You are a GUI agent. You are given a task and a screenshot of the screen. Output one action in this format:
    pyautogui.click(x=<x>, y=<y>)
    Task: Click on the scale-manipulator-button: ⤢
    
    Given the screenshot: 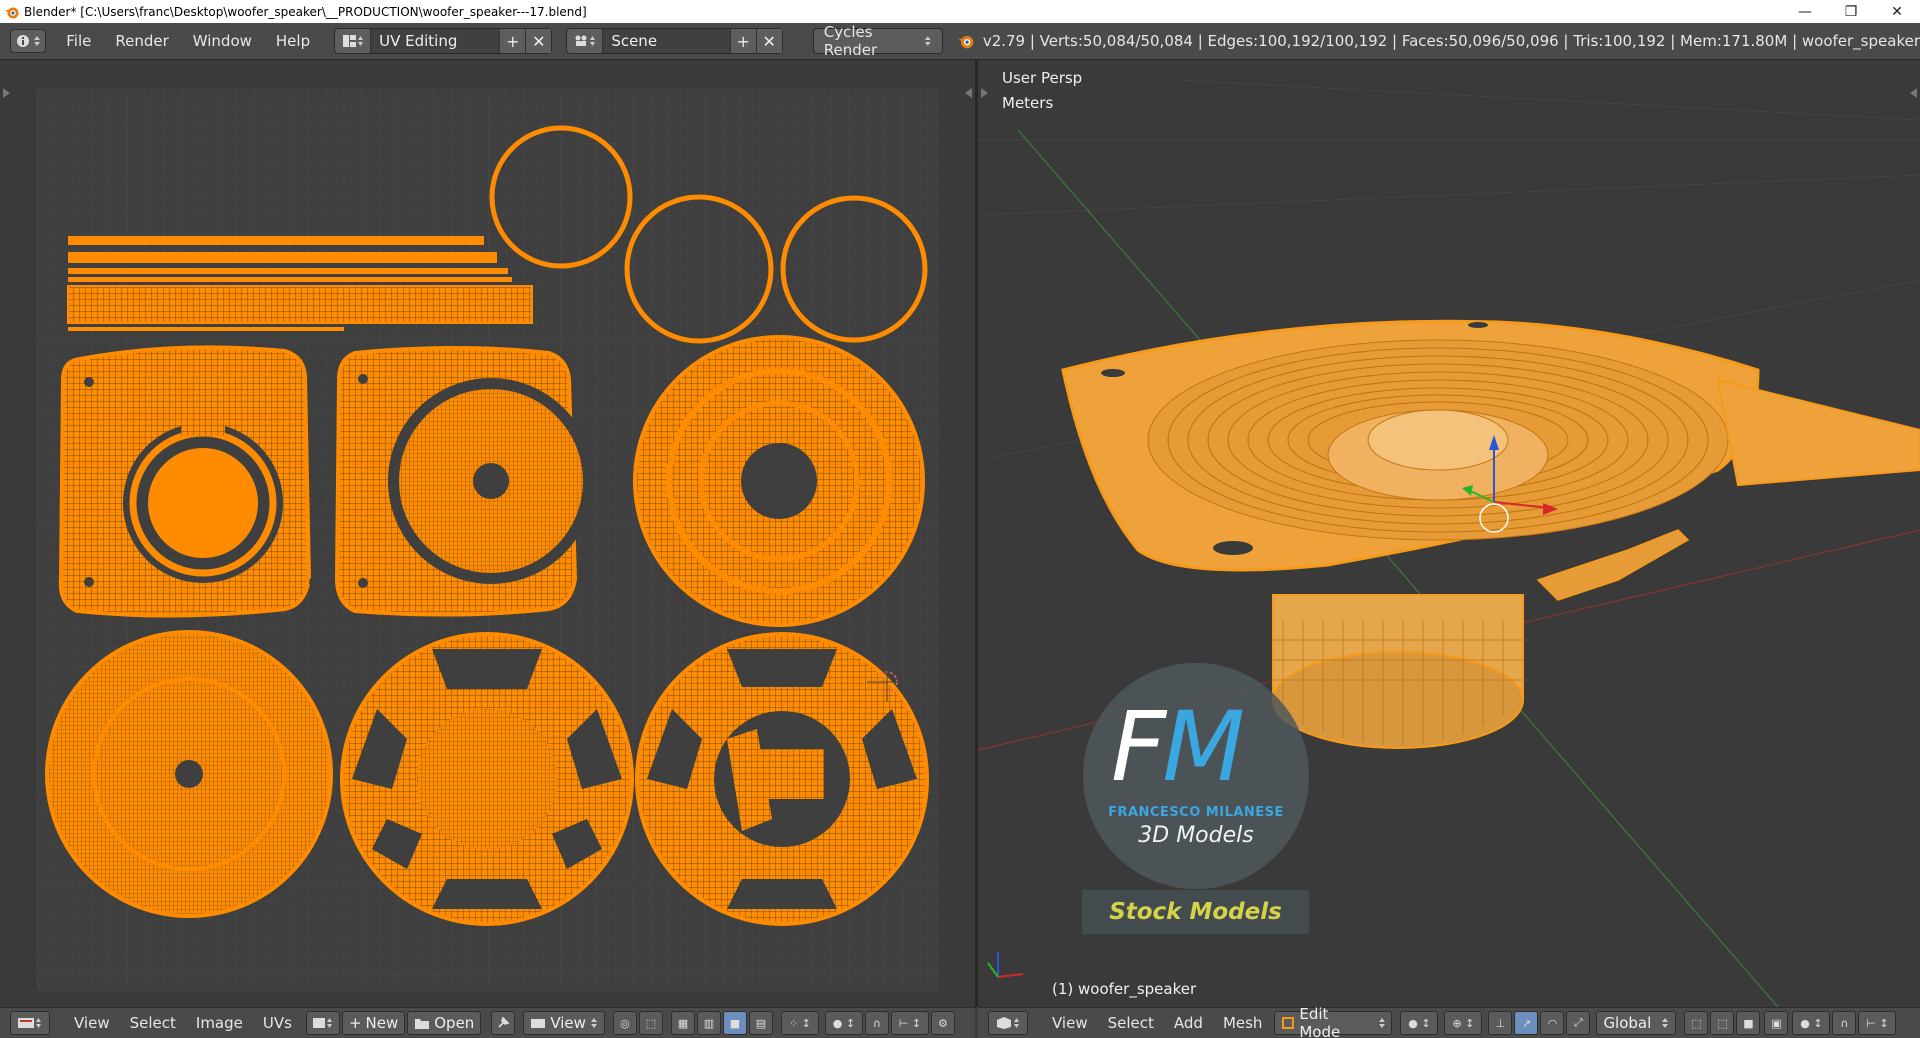 What is the action you would take?
    pyautogui.click(x=1578, y=1023)
    